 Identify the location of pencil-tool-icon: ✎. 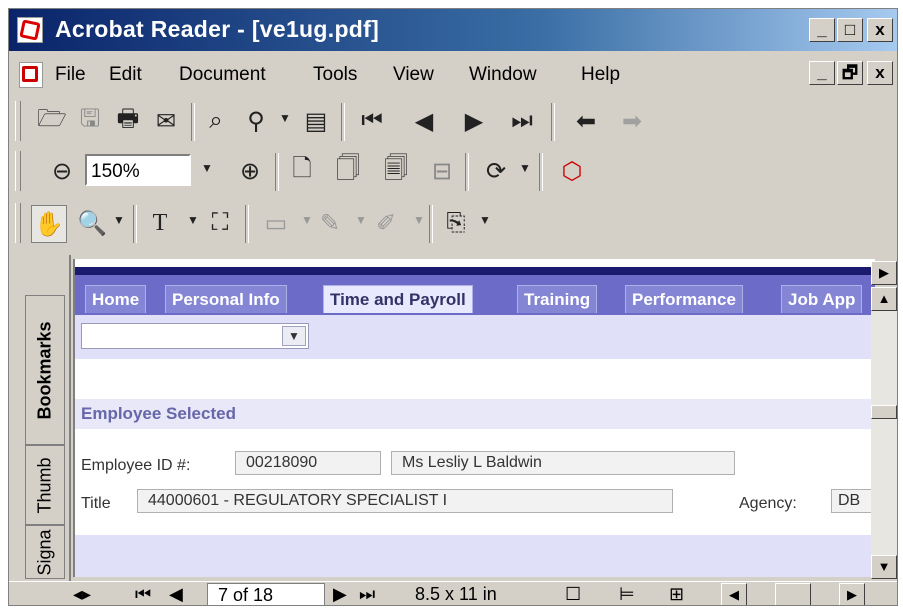
(330, 223).